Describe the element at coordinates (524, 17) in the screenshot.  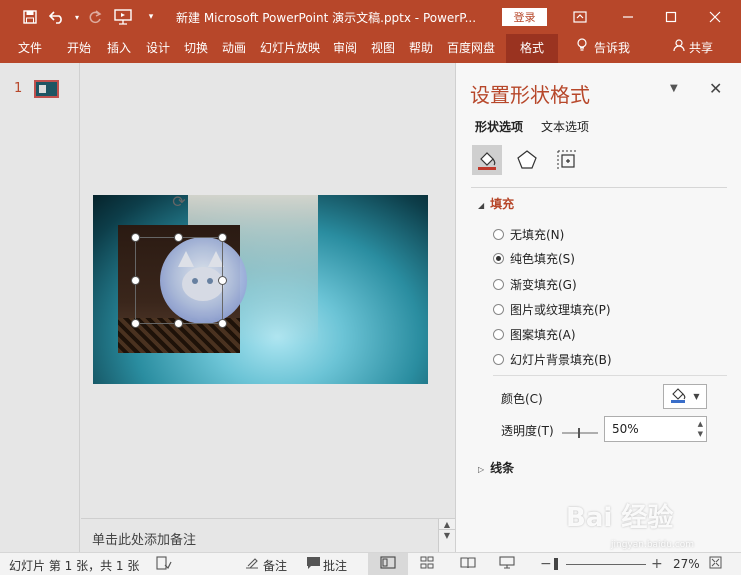
I see `login-button: 登录` at that location.